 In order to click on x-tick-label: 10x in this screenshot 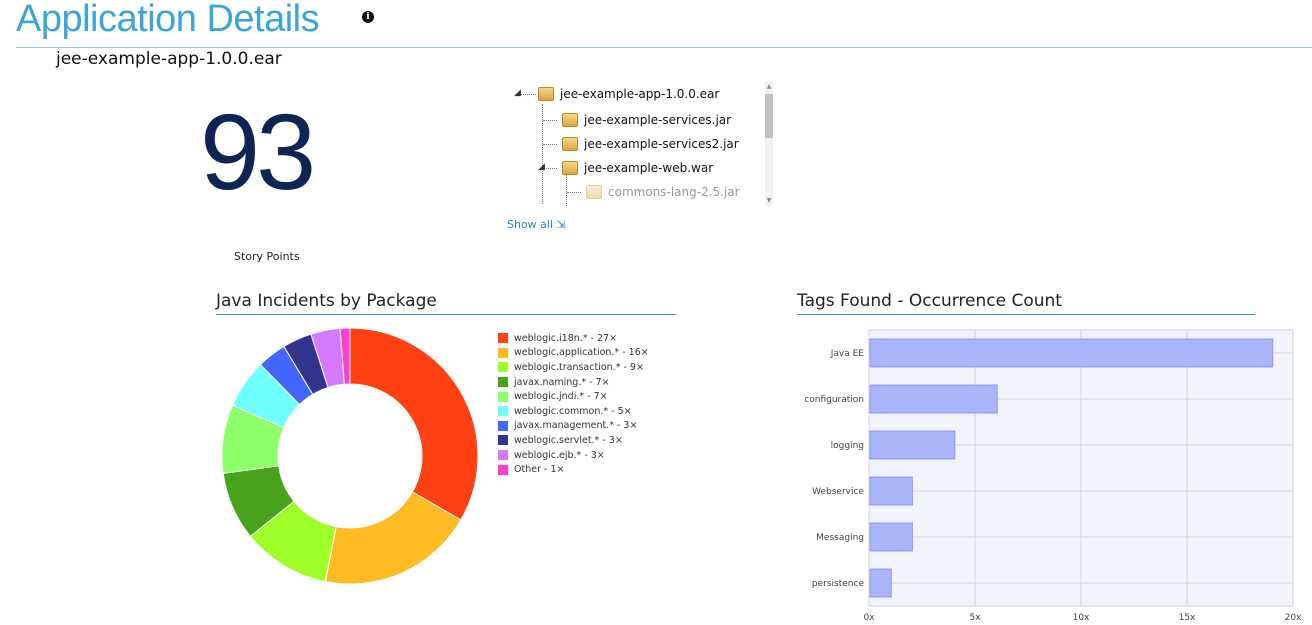, I will do `click(1081, 618)`.